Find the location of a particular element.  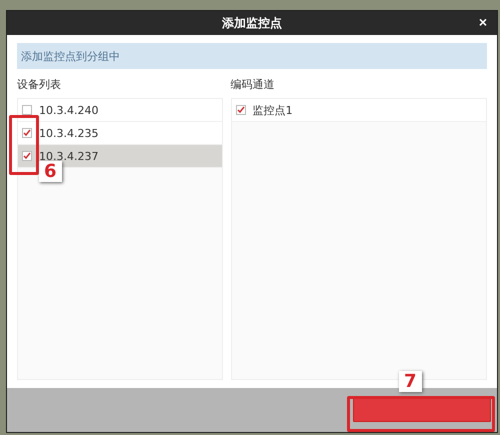

device-row: 10.3.4.240 is located at coordinates (120, 110).